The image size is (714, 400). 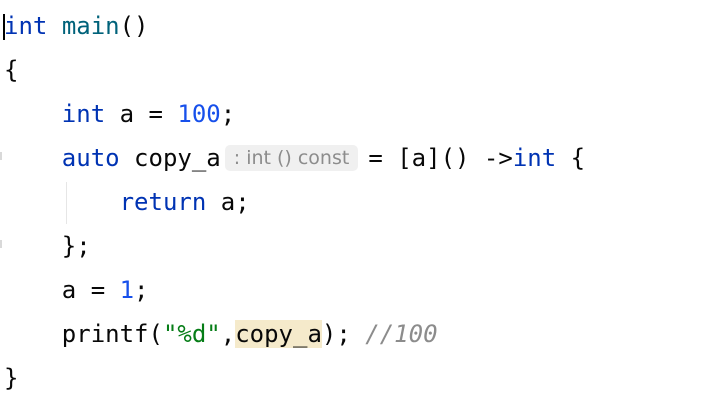 I want to click on type-inlay-hint: : int () const, so click(x=291, y=158).